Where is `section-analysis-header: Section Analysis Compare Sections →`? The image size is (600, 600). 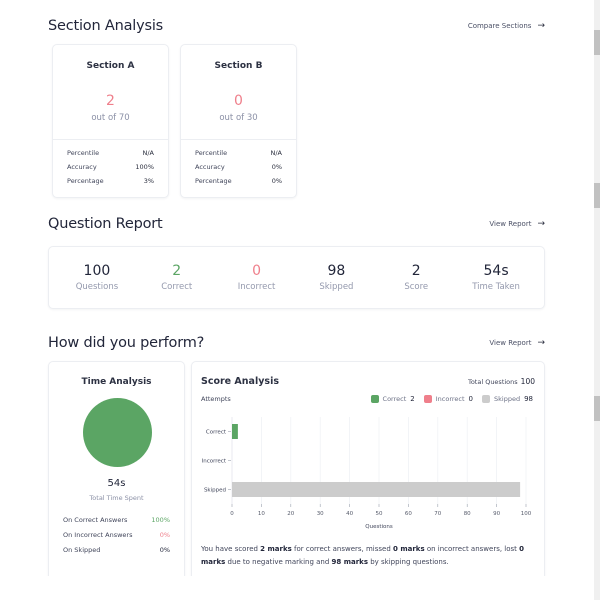 section-analysis-header: Section Analysis Compare Sections → is located at coordinates (296, 26).